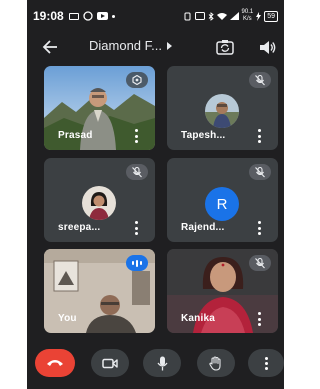 This screenshot has width=320, height=389. I want to click on end-call-button, so click(55, 363).